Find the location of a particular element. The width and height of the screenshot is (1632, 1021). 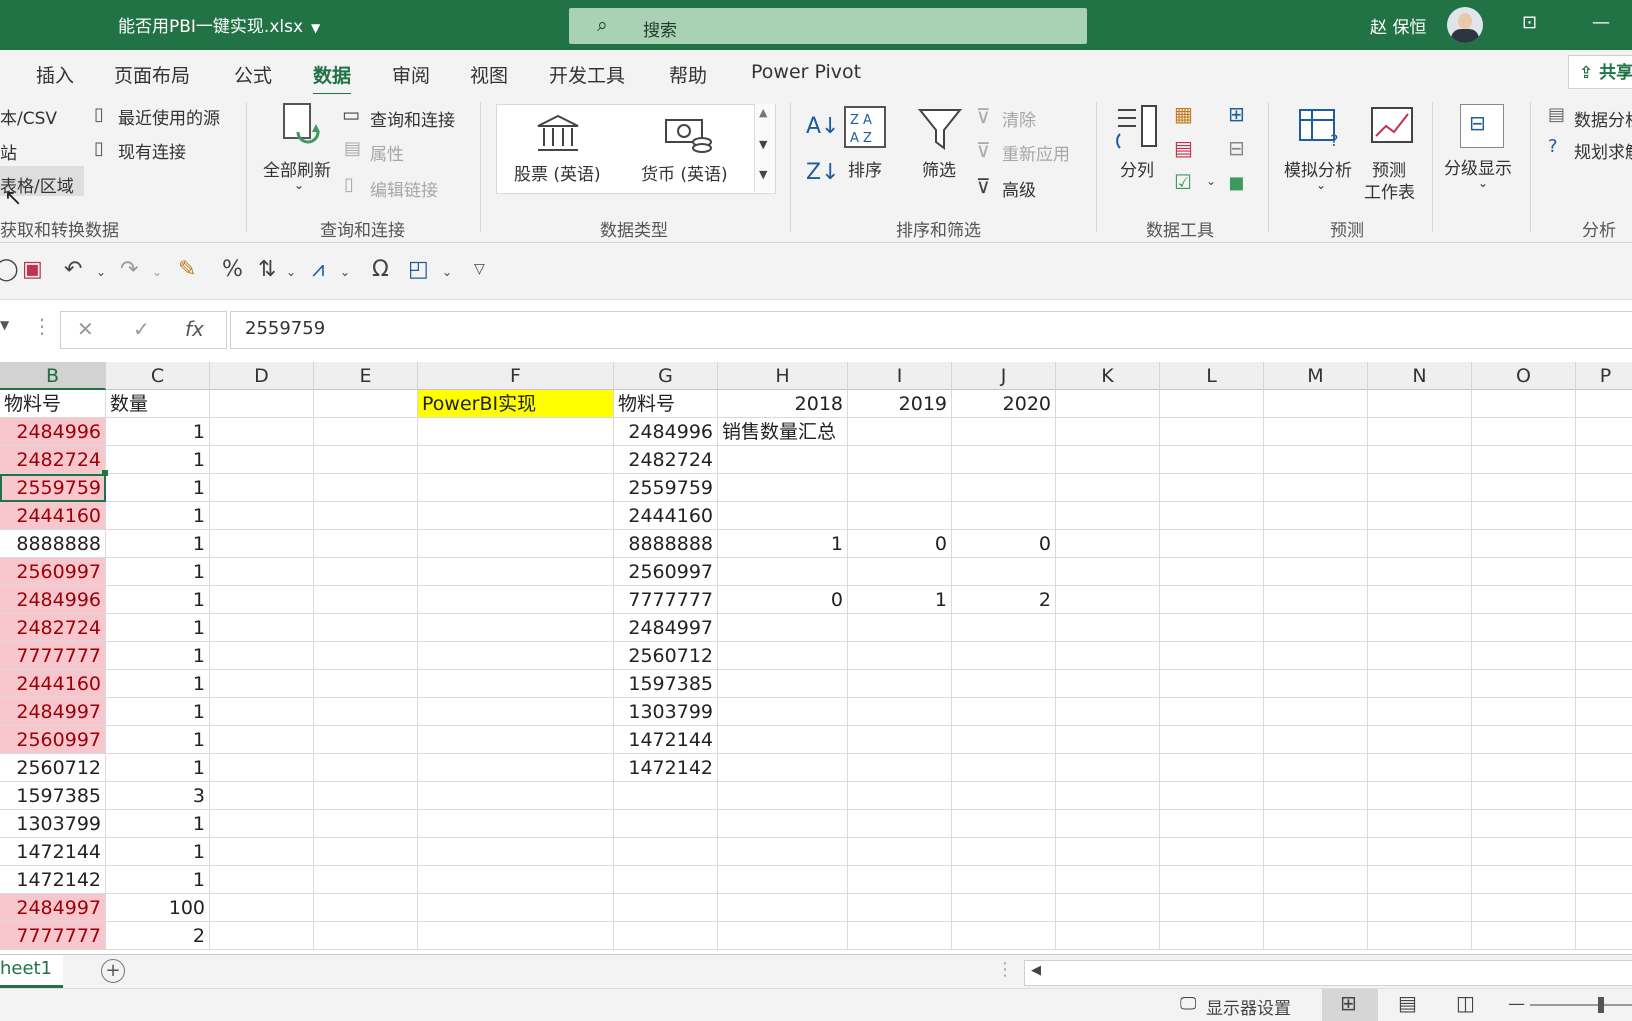

sort-filter-icon: ⇅ is located at coordinates (267, 269).